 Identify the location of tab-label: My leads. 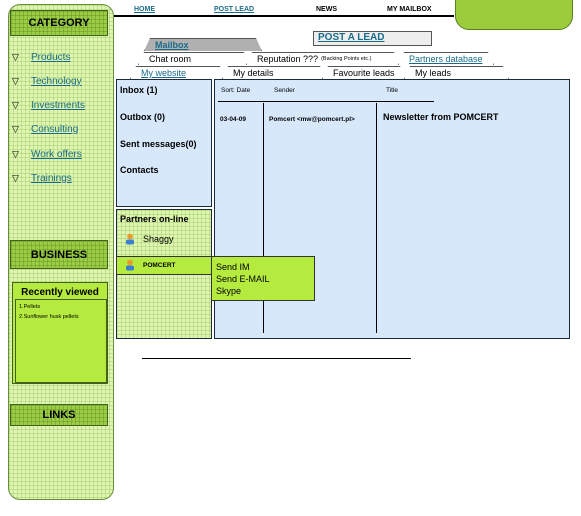
(433, 73).